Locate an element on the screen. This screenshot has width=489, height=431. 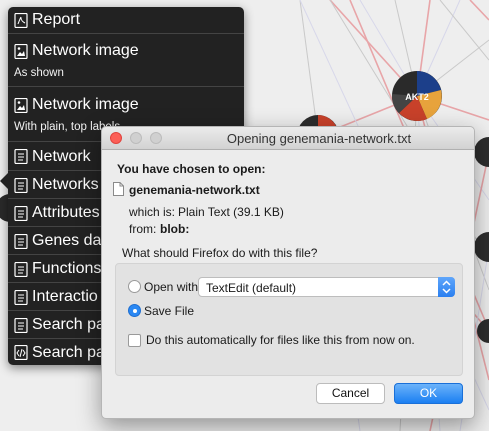
menu-item-label: Report is located at coordinates (56, 19).